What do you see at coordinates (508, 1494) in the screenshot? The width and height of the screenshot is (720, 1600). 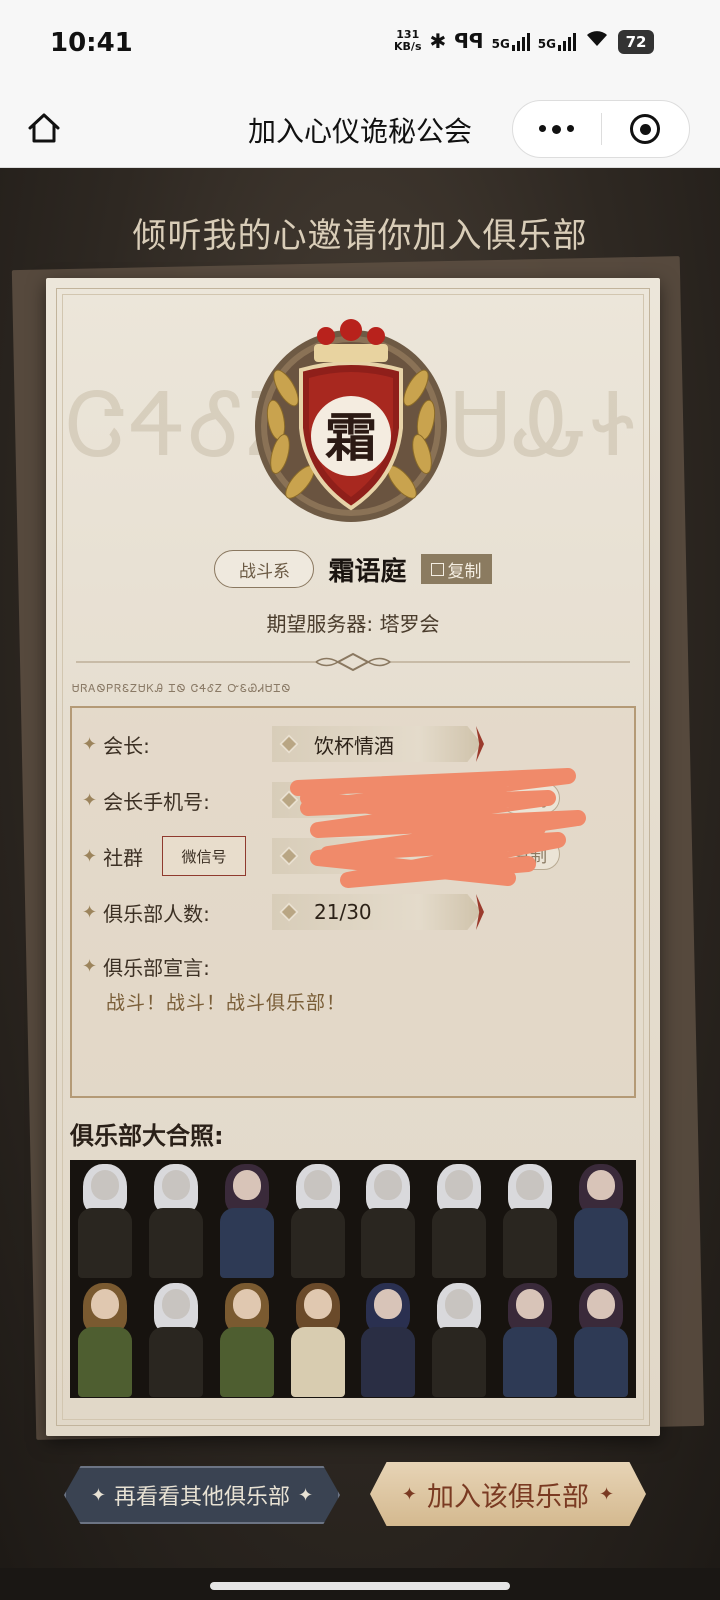 I see `join-club-button: ✦ 加入该俱乐部 ✦` at bounding box center [508, 1494].